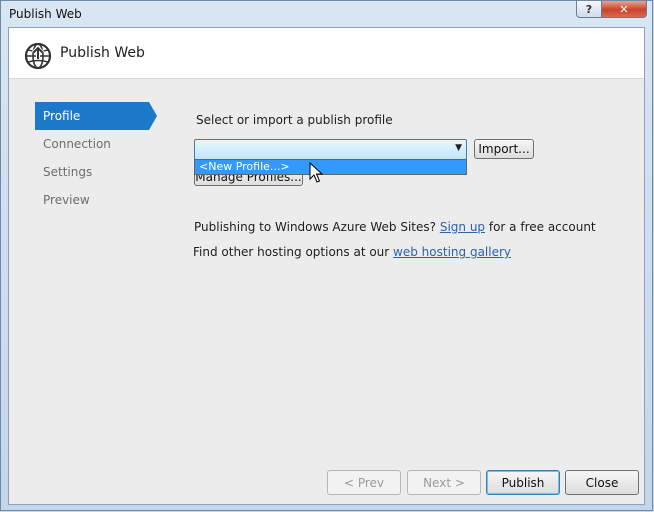 This screenshot has height=512, width=654. What do you see at coordinates (66, 200) in the screenshot?
I see `nav-item-label: Preview` at bounding box center [66, 200].